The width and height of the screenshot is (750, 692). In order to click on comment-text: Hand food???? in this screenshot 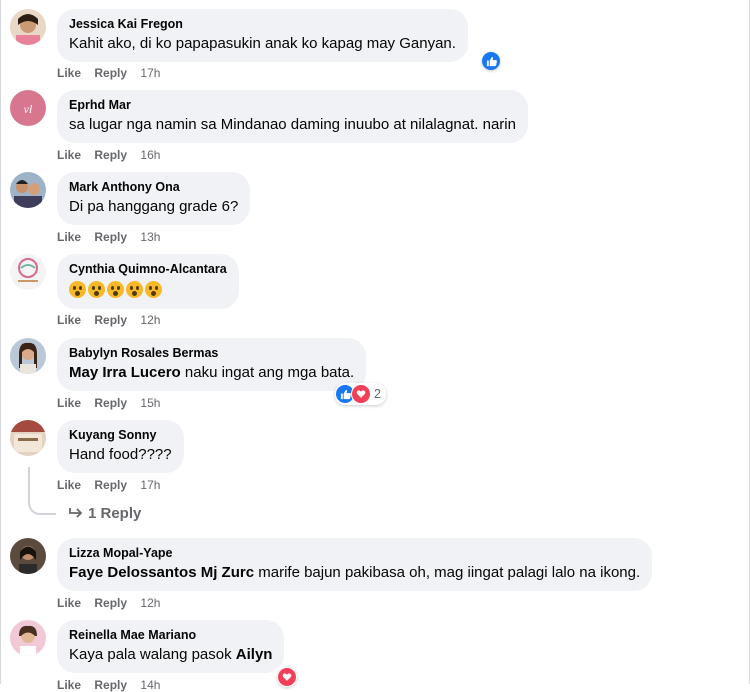, I will do `click(120, 454)`.